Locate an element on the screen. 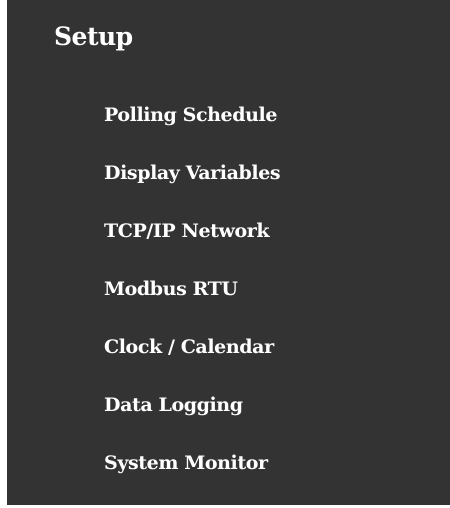 The width and height of the screenshot is (450, 508). menu-item-polling-schedule: Polling Schedule is located at coordinates (192, 124).